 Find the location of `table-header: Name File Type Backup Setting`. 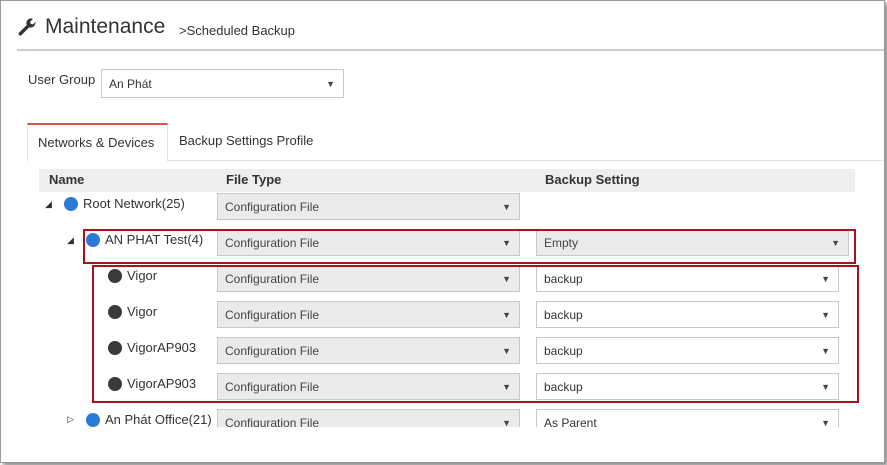

table-header: Name File Type Backup Setting is located at coordinates (447, 180).